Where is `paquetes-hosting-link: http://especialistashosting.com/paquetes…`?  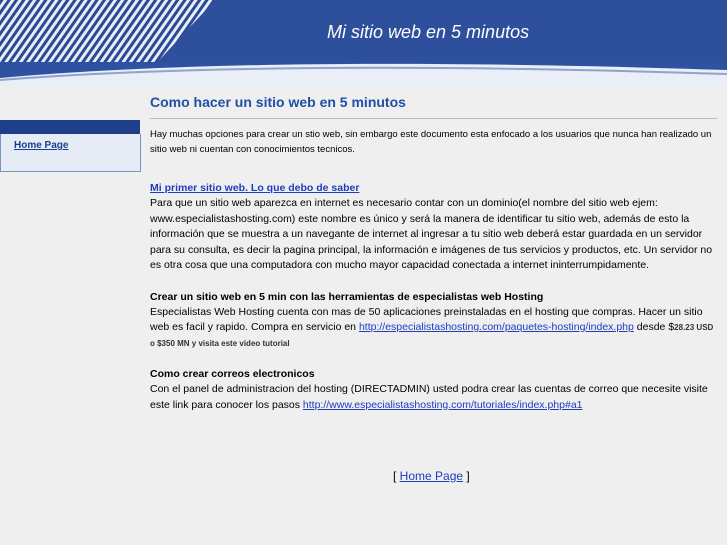 paquetes-hosting-link: http://especialistashosting.com/paquetes… is located at coordinates (496, 327).